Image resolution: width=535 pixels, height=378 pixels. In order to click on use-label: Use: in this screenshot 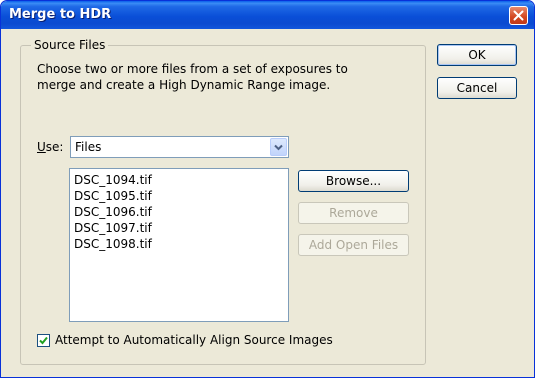, I will do `click(50, 147)`.